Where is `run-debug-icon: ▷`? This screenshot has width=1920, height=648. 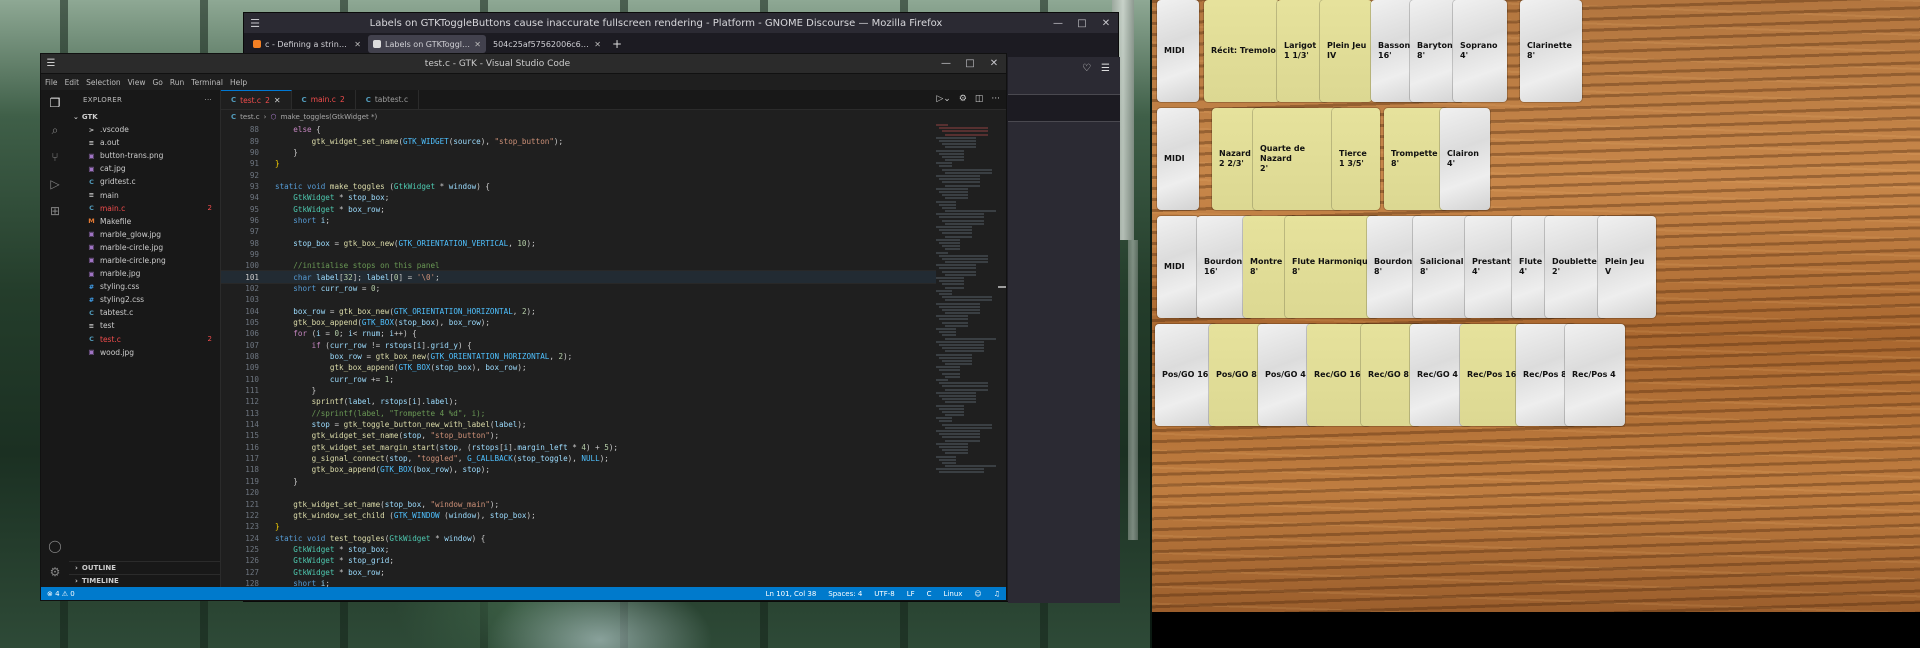
run-debug-icon: ▷ is located at coordinates (55, 184).